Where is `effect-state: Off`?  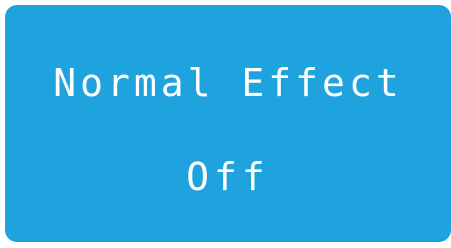 effect-state: Off is located at coordinates (228, 176).